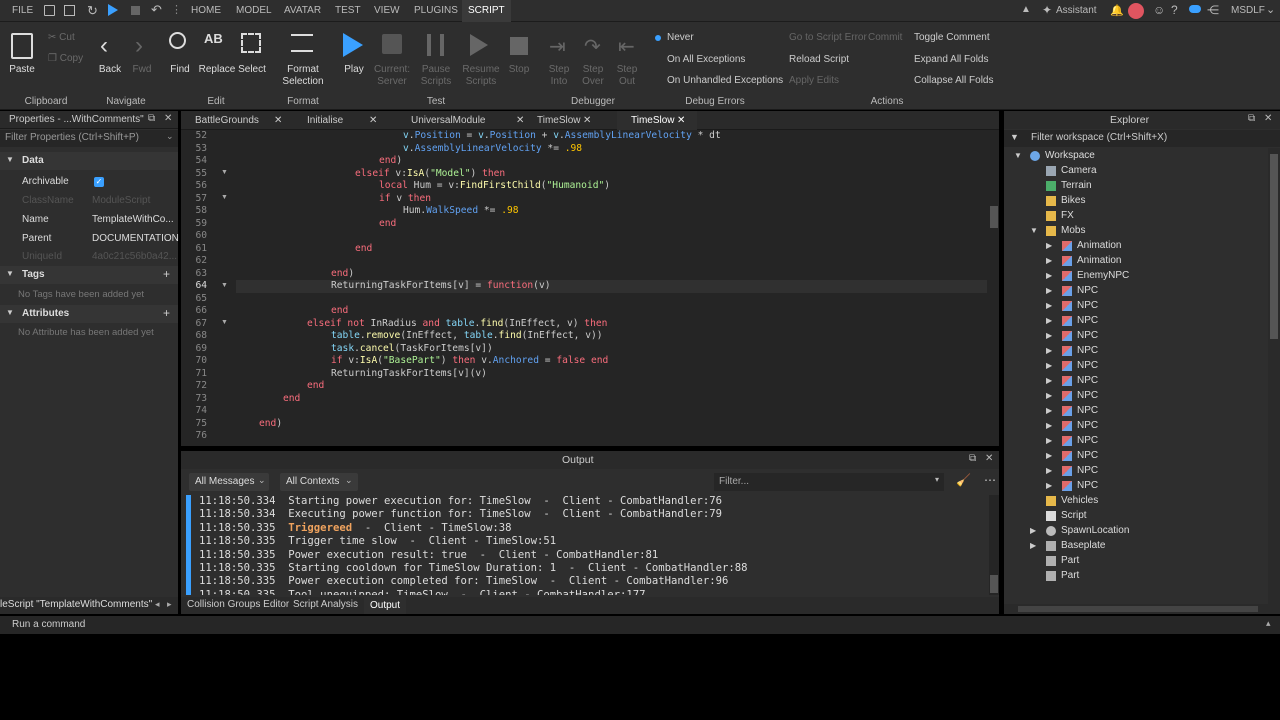 This screenshot has height=720, width=1280. What do you see at coordinates (238, 604) in the screenshot?
I see `tab-collision-groups-editor: Collision Groups Editor` at bounding box center [238, 604].